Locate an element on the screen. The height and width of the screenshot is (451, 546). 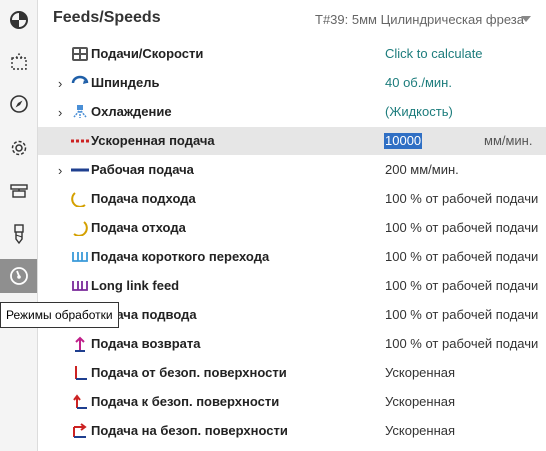
retract-icon is located at coordinates (80, 344).